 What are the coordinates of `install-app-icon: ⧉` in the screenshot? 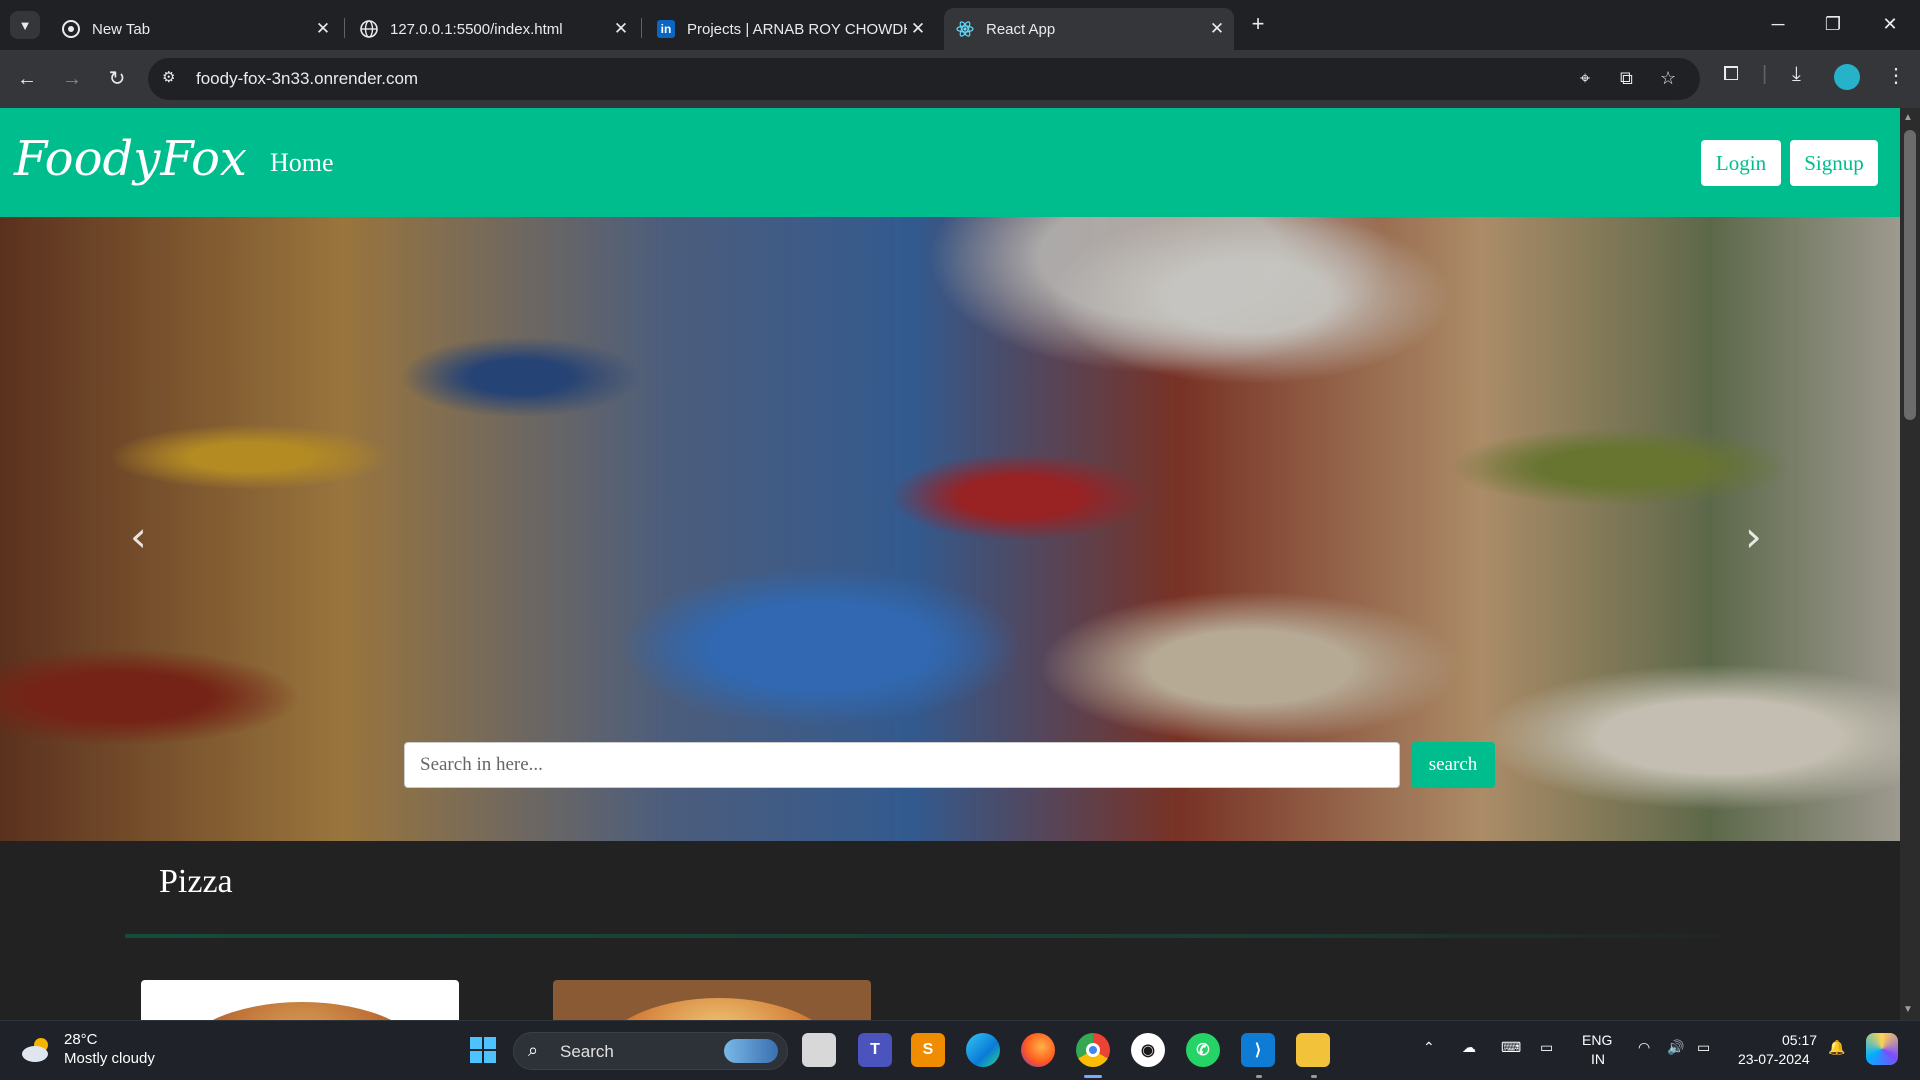 It's located at (1626, 78).